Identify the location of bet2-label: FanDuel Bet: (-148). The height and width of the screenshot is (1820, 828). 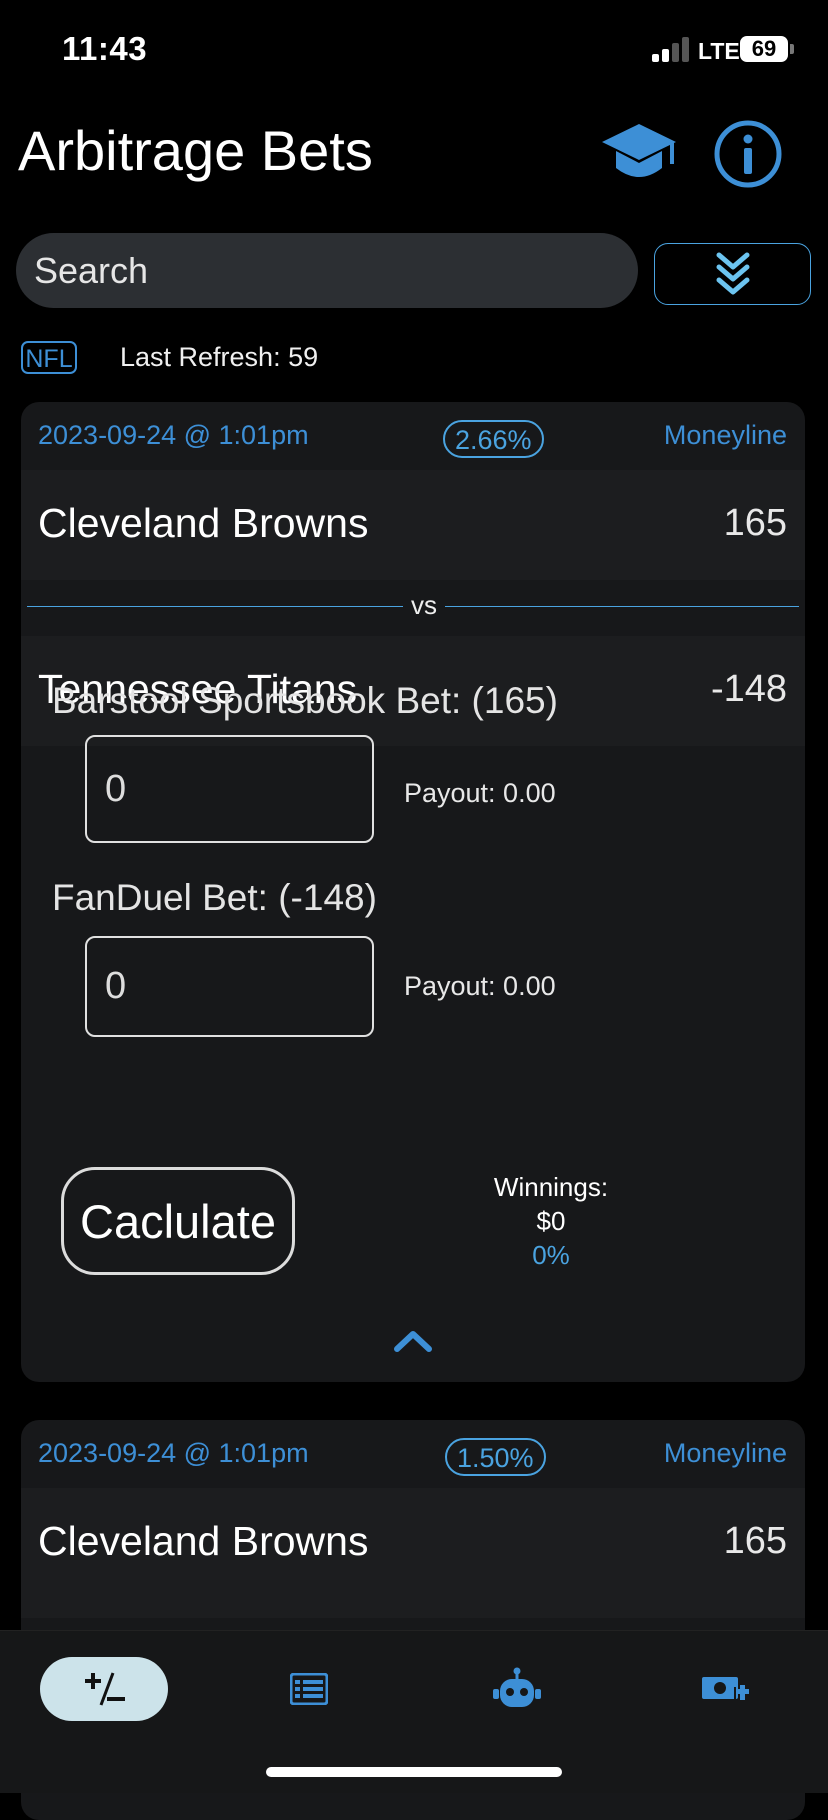
(214, 897).